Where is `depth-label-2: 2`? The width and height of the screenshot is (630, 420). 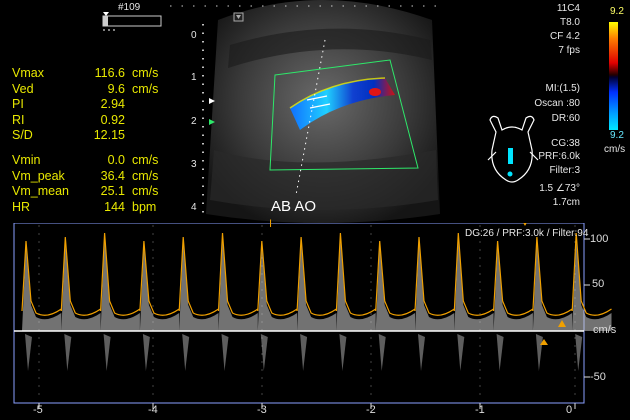
depth-label-2: 2 is located at coordinates (194, 121).